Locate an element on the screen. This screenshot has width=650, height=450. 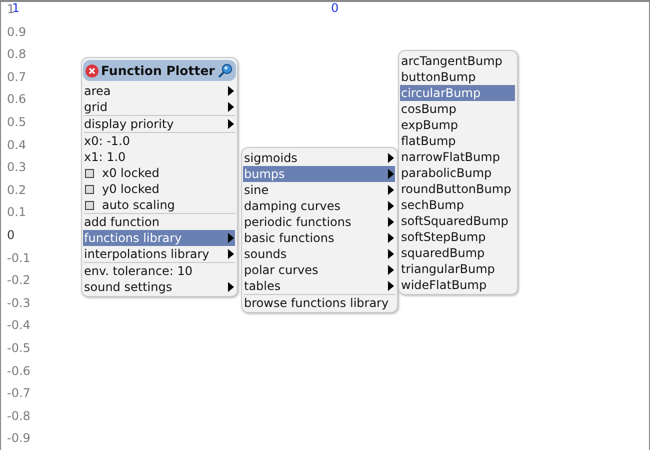
axis-label: -0.5 is located at coordinates (18, 347).